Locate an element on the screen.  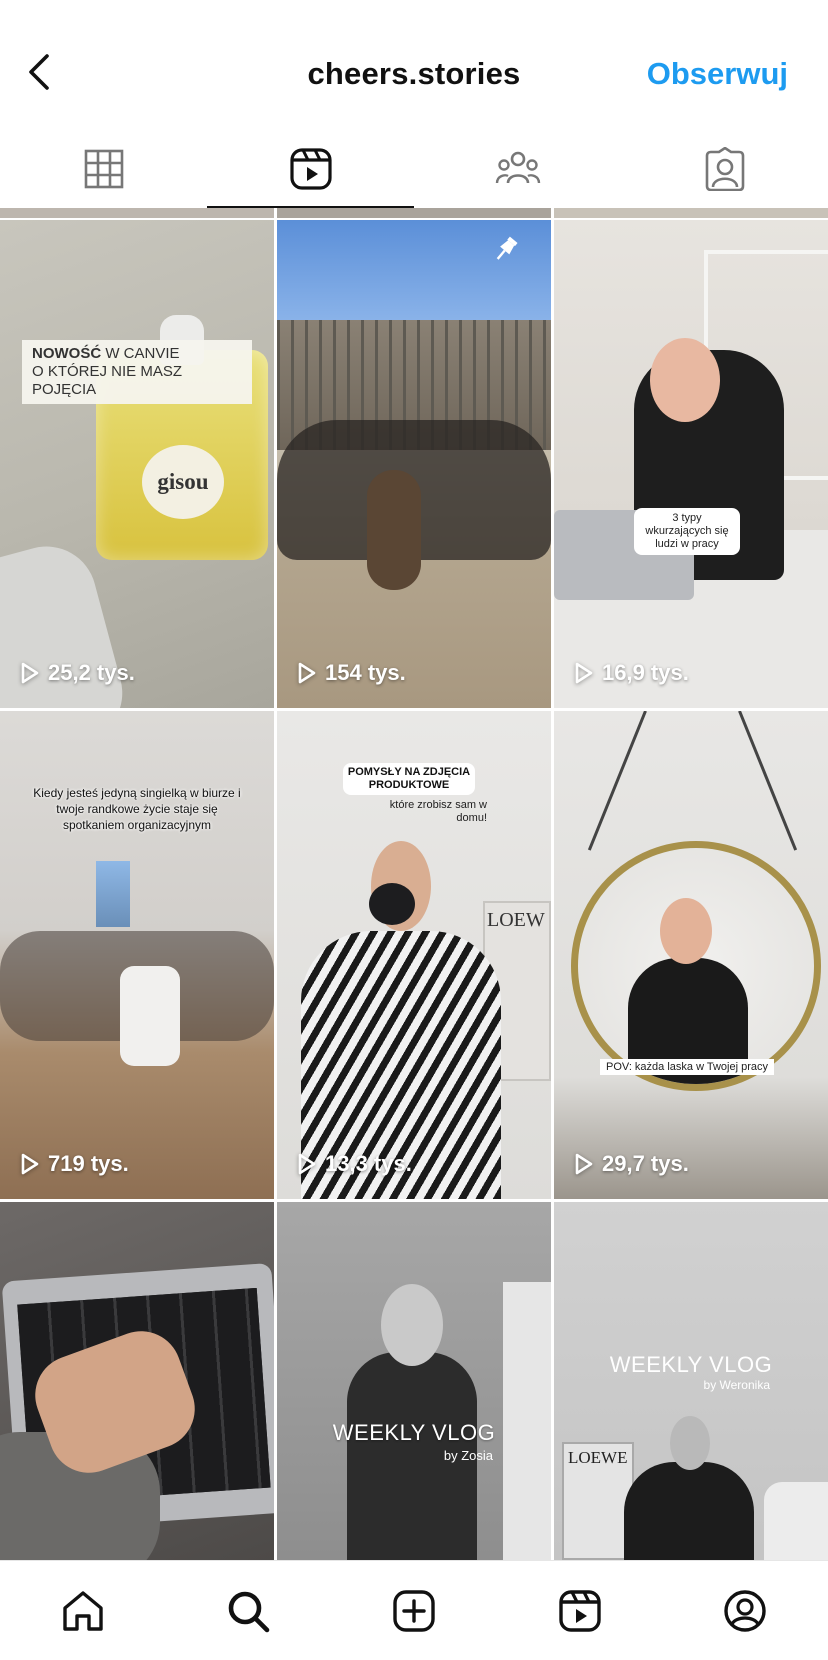
home-icon is located at coordinates (83, 1611).